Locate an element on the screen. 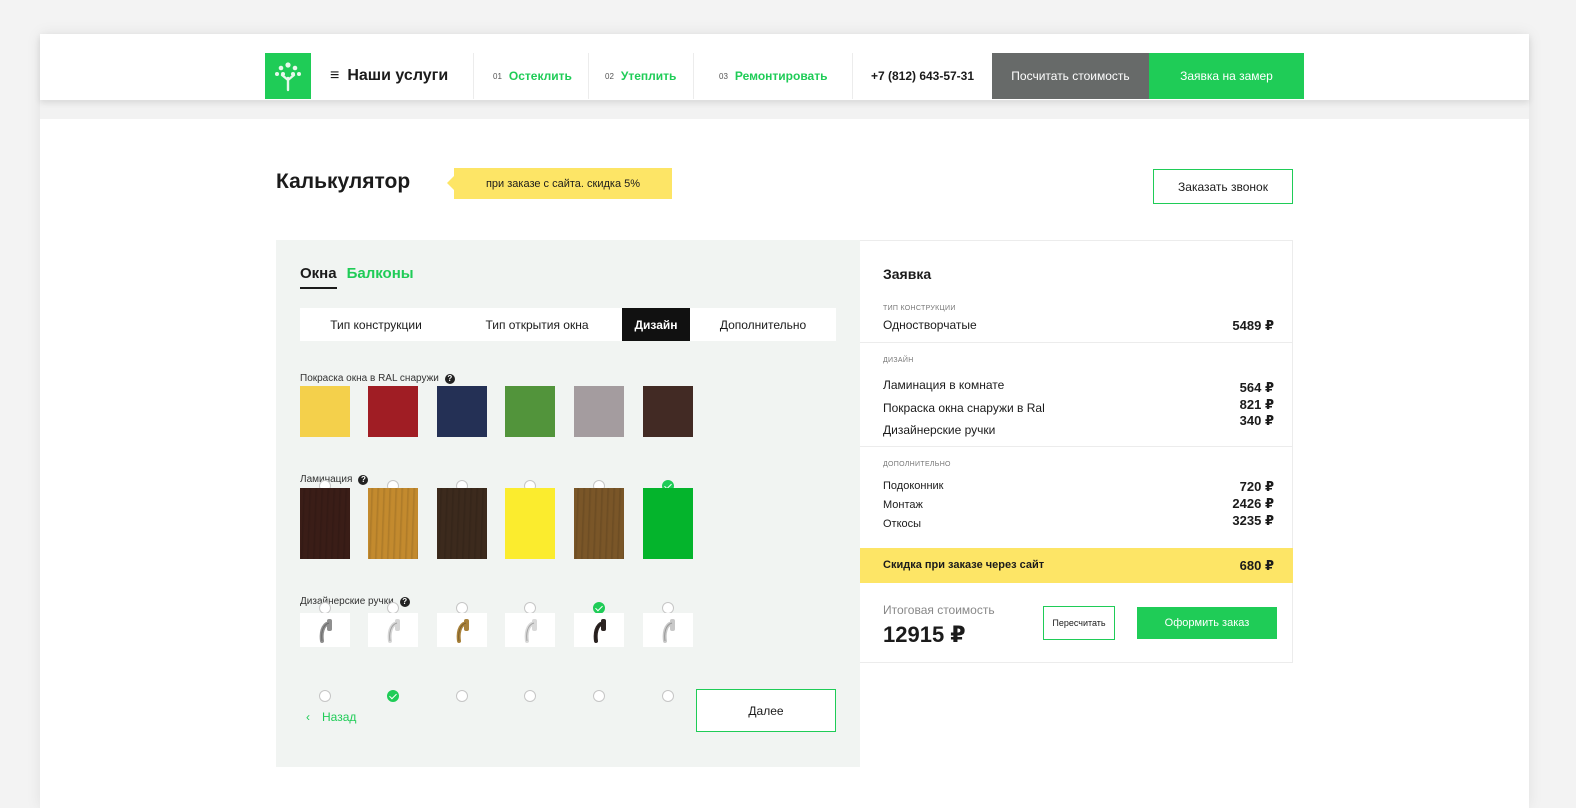  discount-label: Скидка при заказе через сайт is located at coordinates (964, 565).